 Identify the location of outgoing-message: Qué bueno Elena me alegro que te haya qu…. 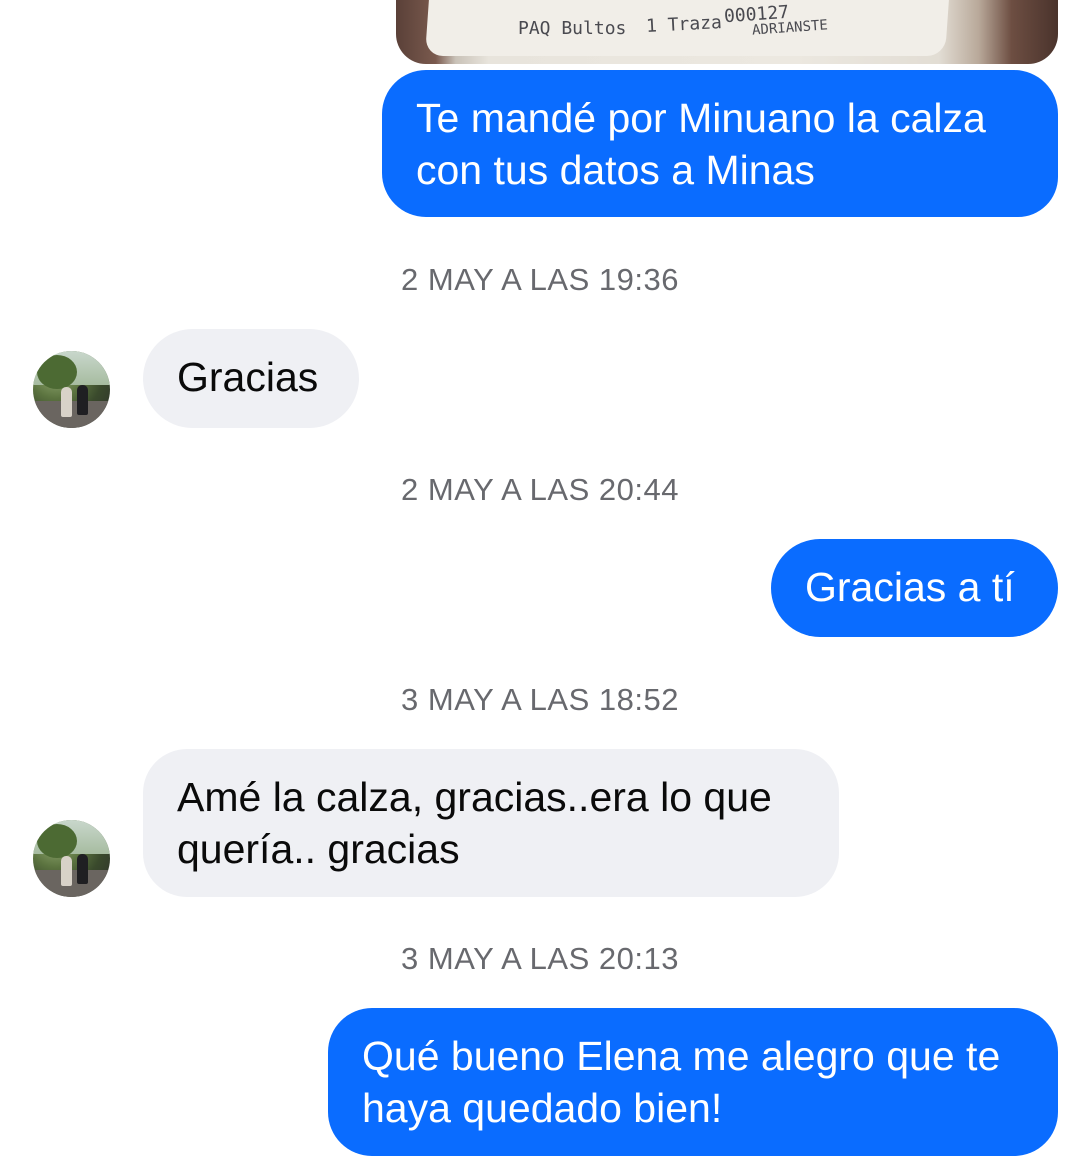
(693, 1082).